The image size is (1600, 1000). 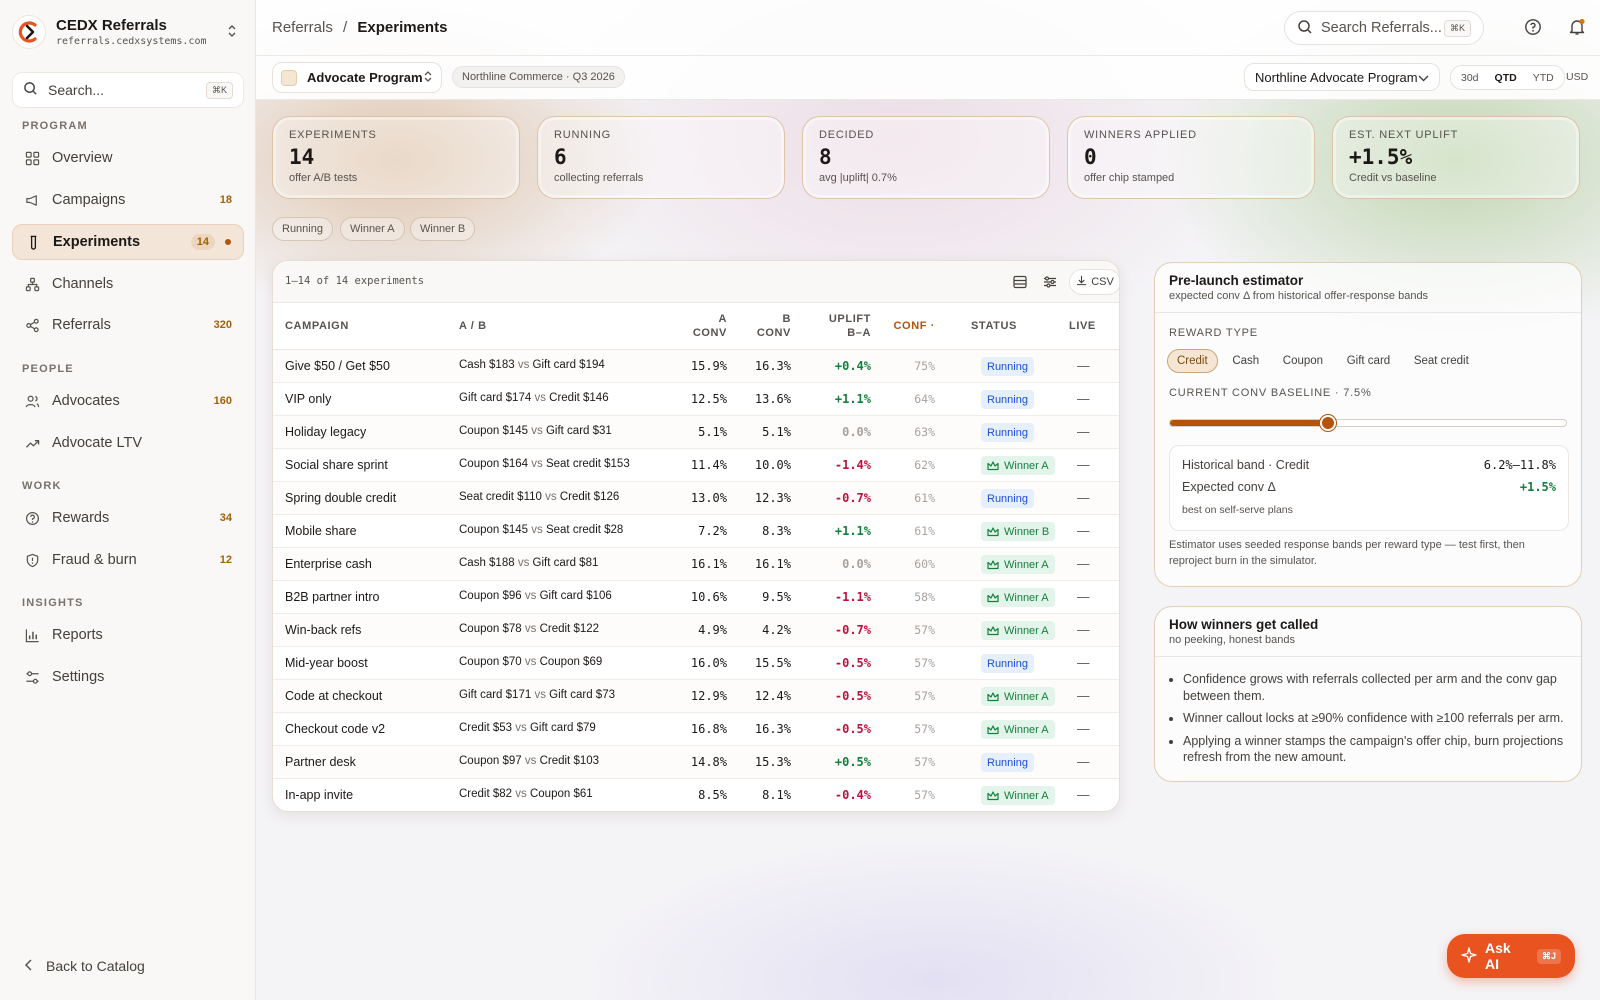 What do you see at coordinates (1342, 77) in the screenshot?
I see `program-dropdown: Northline Advocate Program` at bounding box center [1342, 77].